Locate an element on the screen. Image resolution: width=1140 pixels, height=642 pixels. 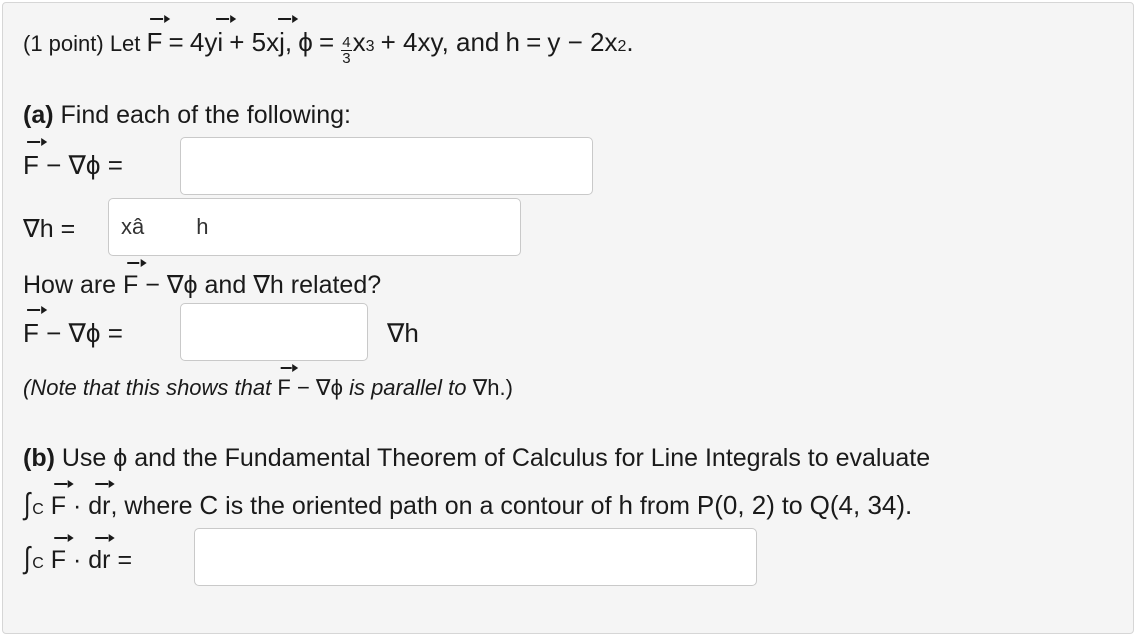
question-pre: How are is located at coordinates (70, 285).